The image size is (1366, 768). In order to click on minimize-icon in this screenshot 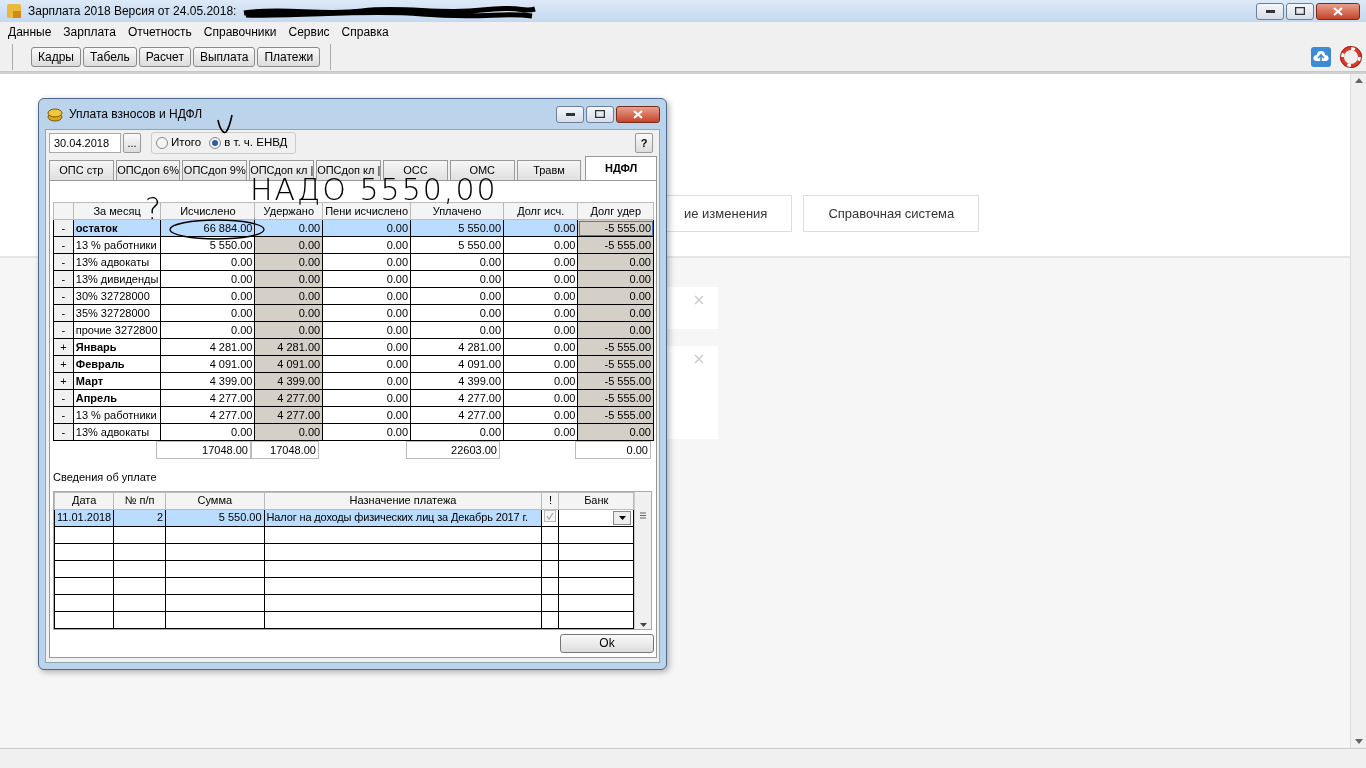, I will do `click(1270, 11)`.